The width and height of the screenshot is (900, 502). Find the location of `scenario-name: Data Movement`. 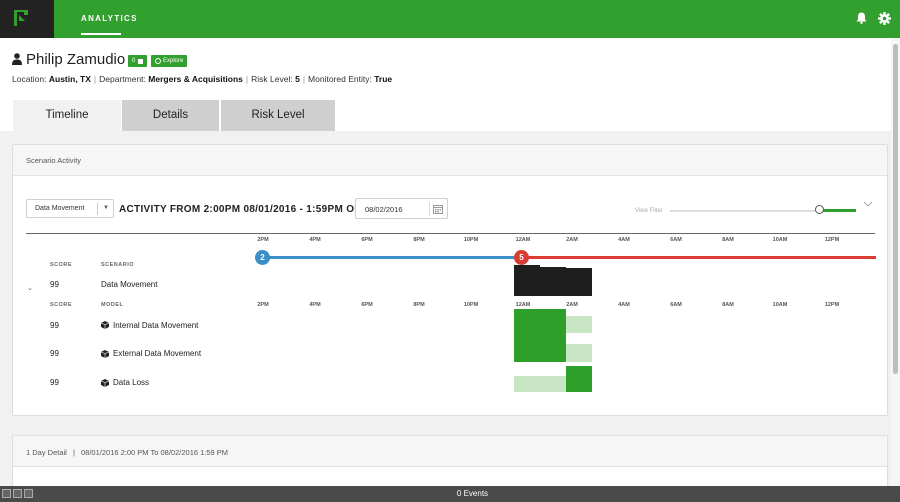

scenario-name: Data Movement is located at coordinates (129, 284).